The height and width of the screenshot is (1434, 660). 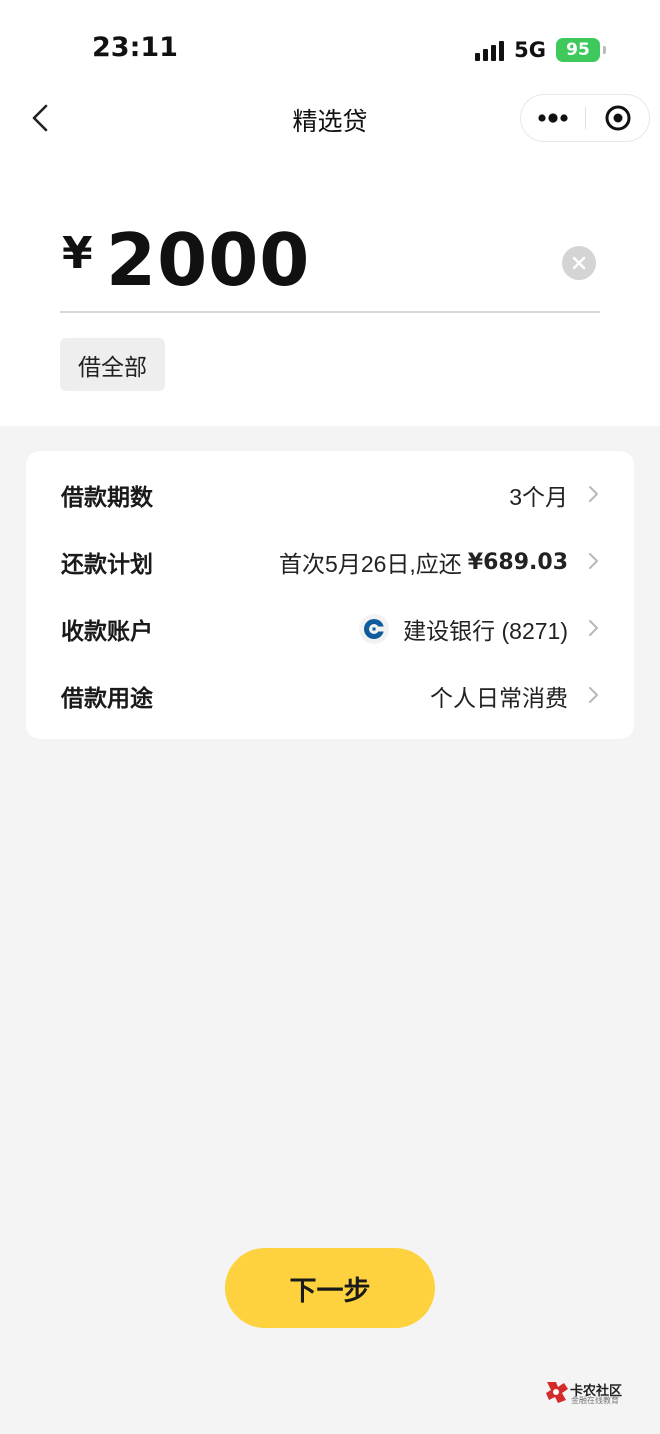 I want to click on signal-icon, so click(x=490, y=50).